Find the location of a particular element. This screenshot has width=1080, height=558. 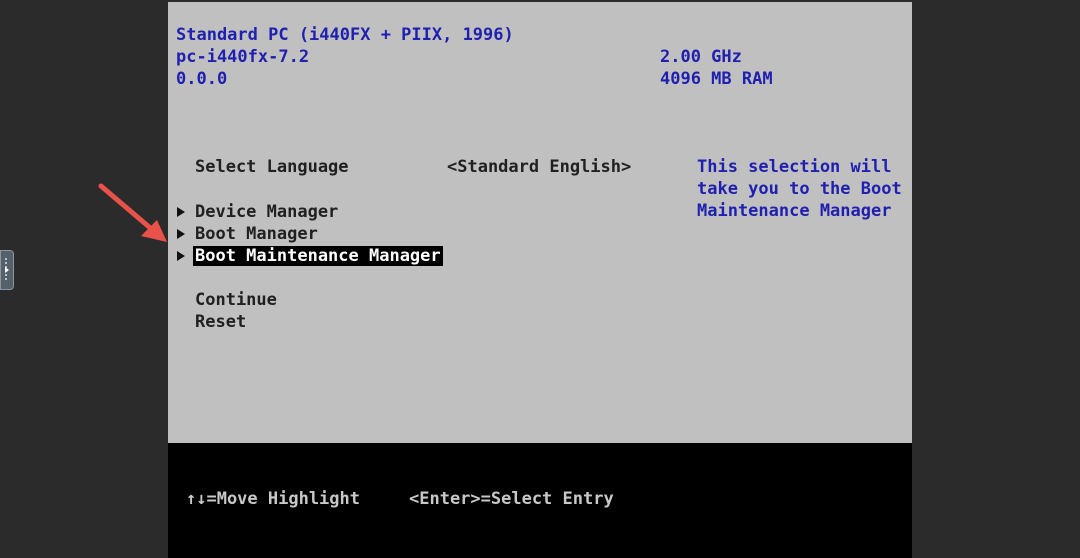

highlighted-label: Boot Maintenance Manager is located at coordinates (318, 256).